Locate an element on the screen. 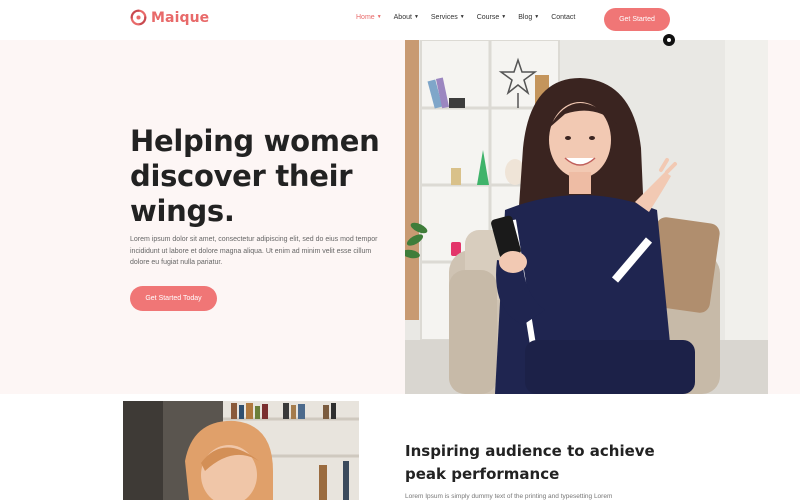  nav-label: Contact is located at coordinates (563, 17).